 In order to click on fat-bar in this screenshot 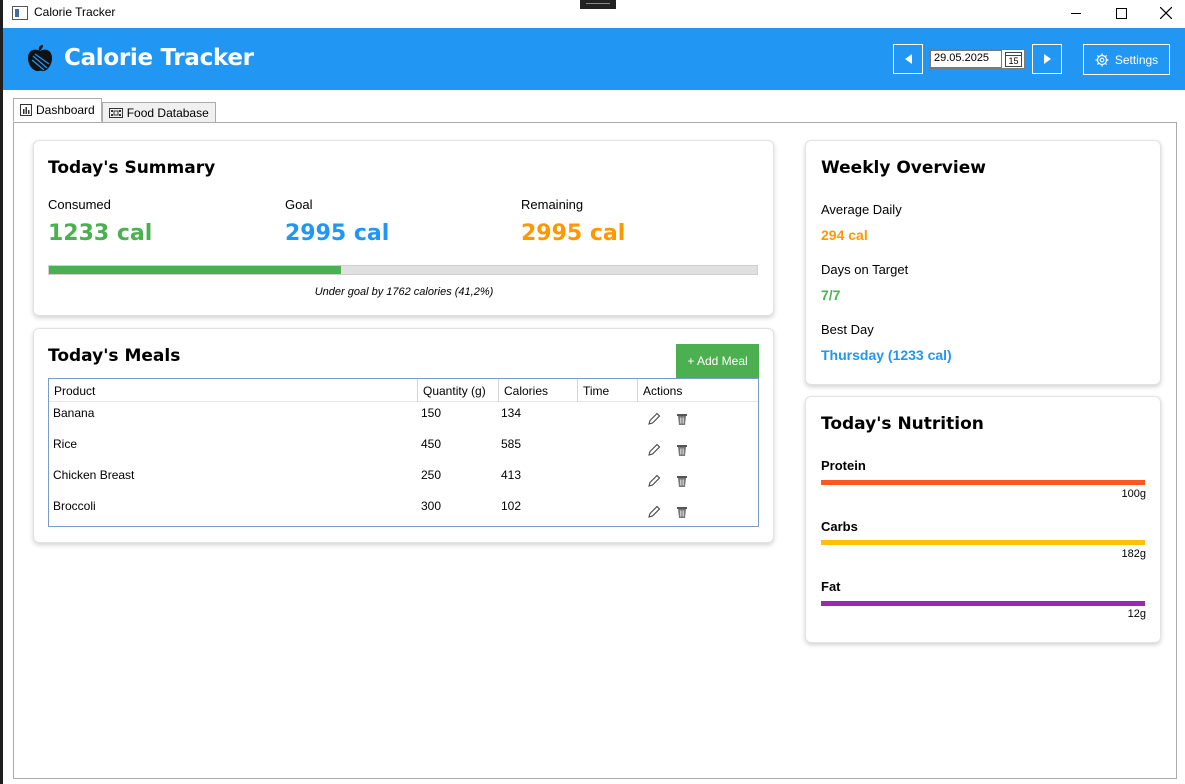, I will do `click(983, 603)`.